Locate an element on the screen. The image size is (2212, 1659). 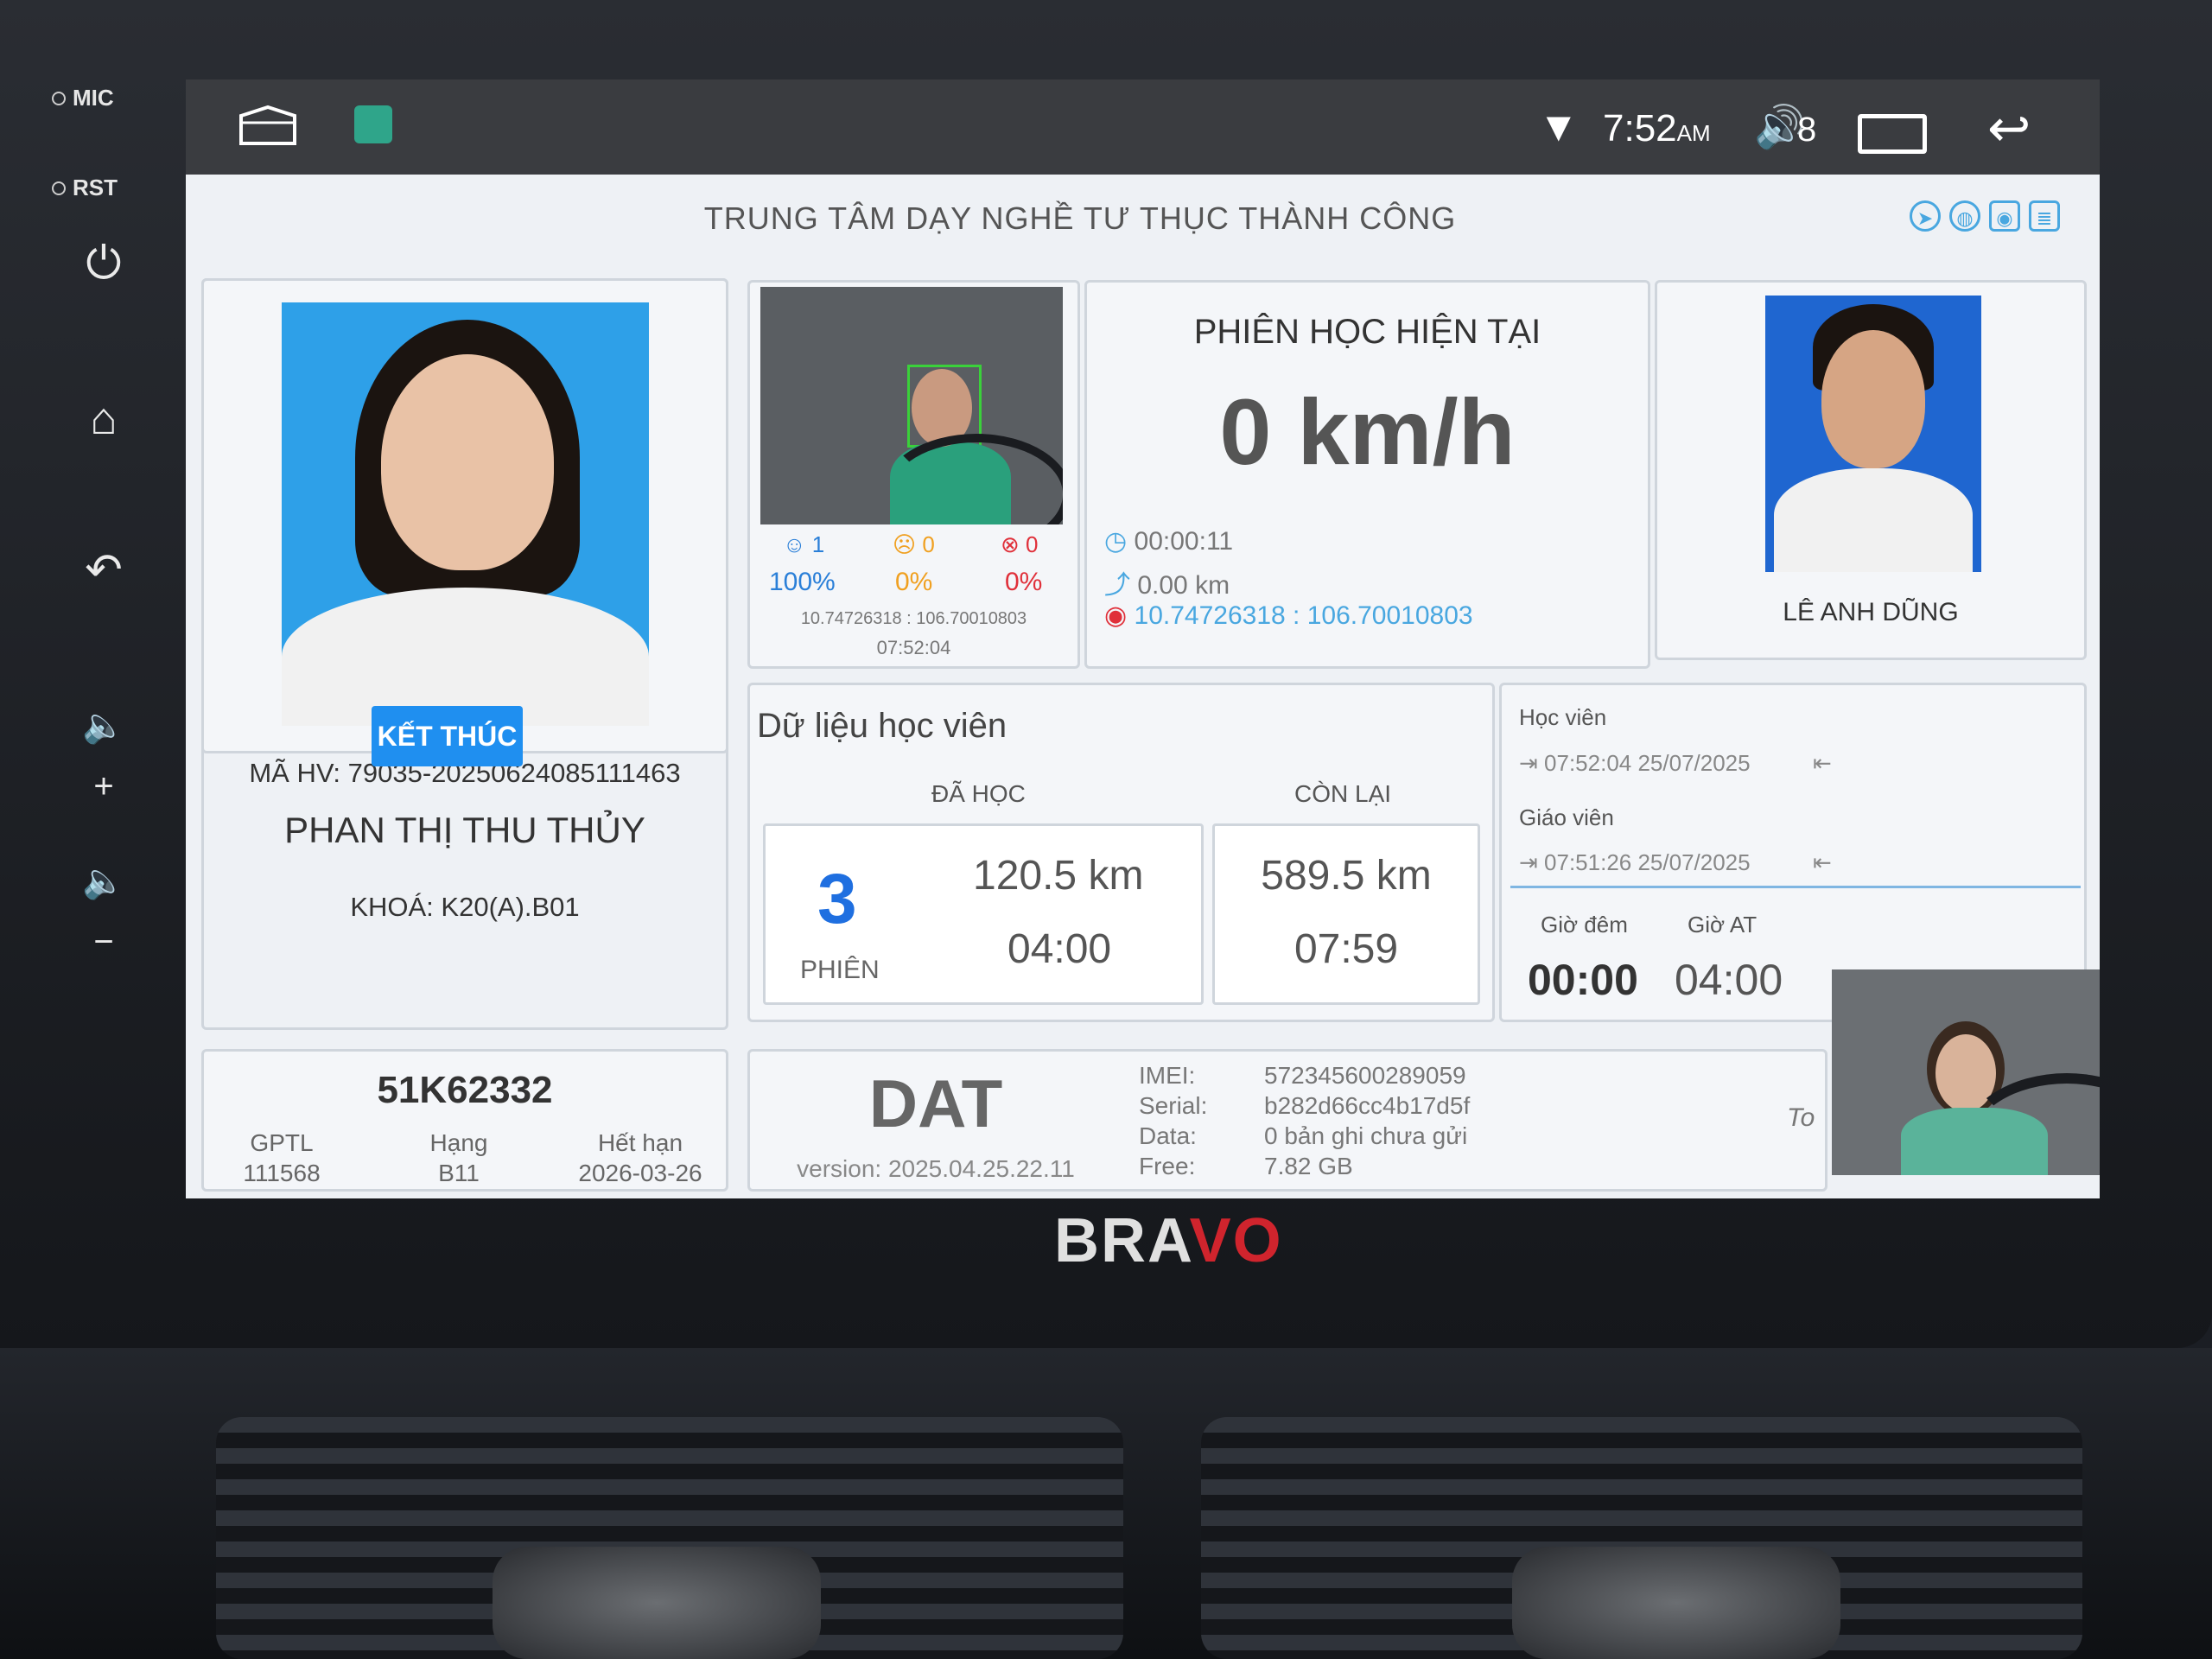
home-icon: ⌂ is located at coordinates (103, 419).